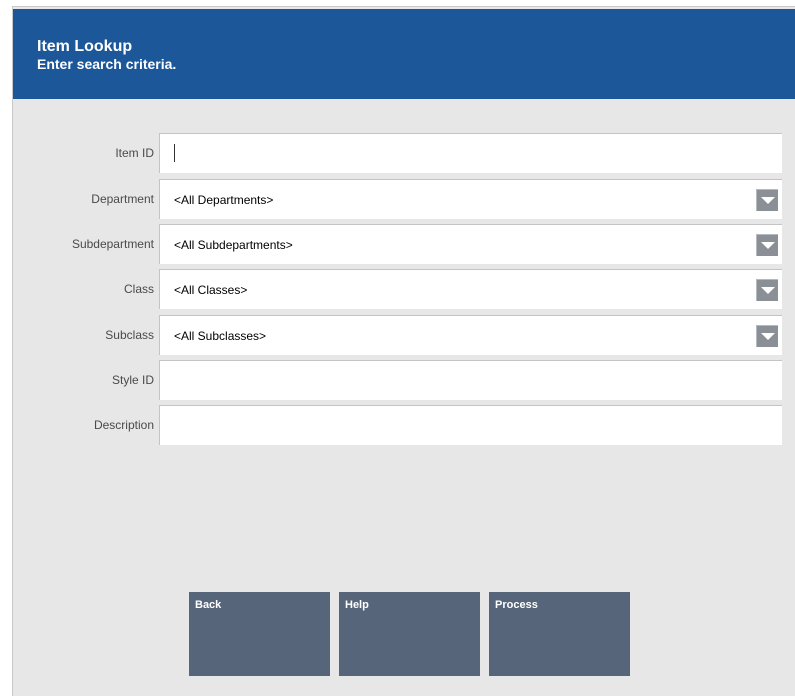 This screenshot has width=795, height=700. I want to click on item-id-label: Item ID, so click(134, 153).